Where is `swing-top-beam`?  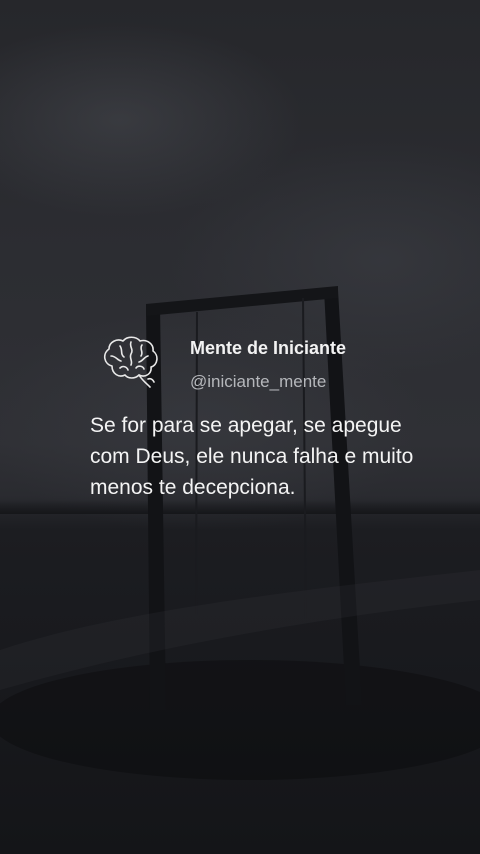
swing-top-beam is located at coordinates (242, 301).